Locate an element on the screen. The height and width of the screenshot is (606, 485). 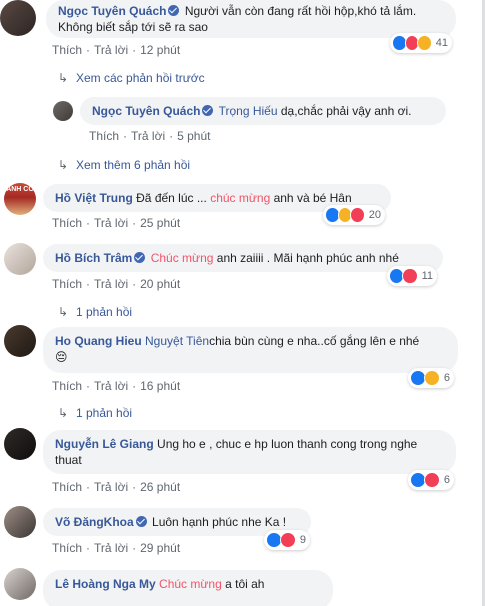
comment-author: Ho Quang Hieu is located at coordinates (98, 341).